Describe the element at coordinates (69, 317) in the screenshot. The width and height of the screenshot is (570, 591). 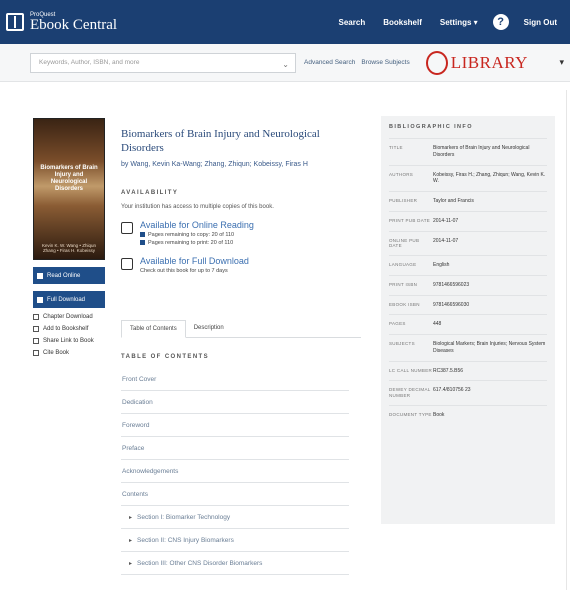
I see `chapter-download-link: Chapter Download` at that location.